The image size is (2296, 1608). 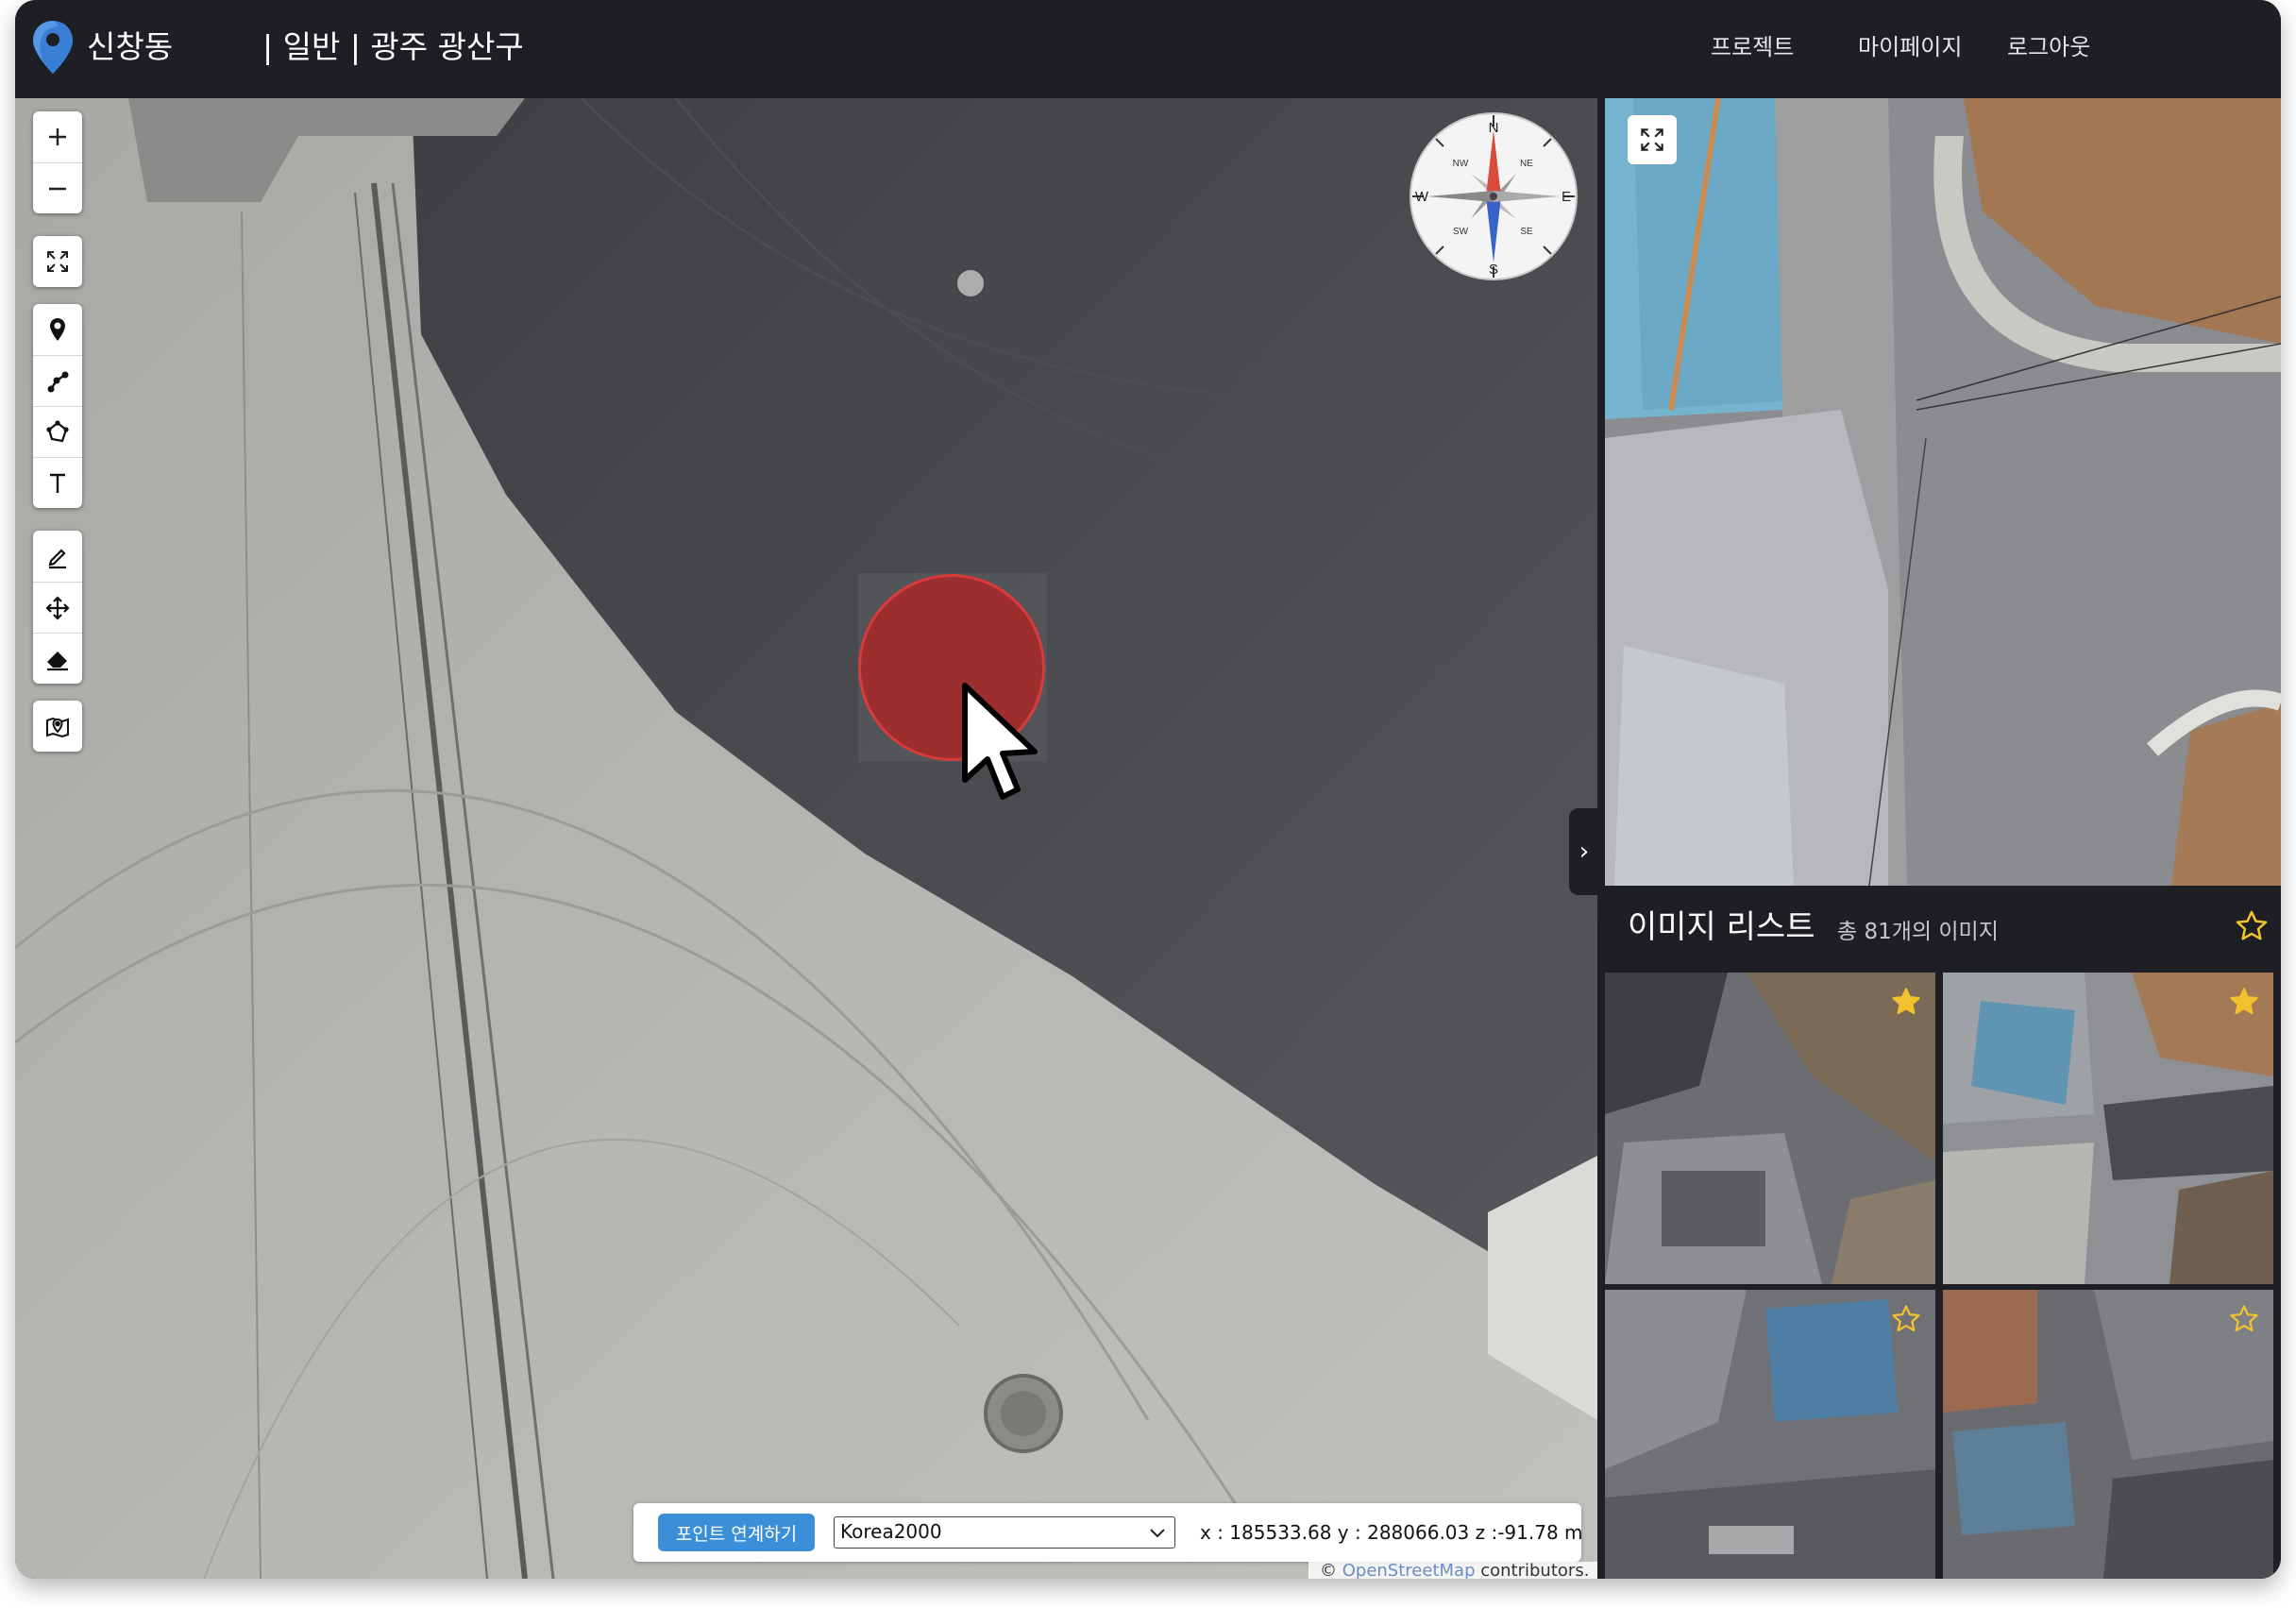 What do you see at coordinates (1910, 47) in the screenshot?
I see `nav-mypage-link: 마이페이지` at bounding box center [1910, 47].